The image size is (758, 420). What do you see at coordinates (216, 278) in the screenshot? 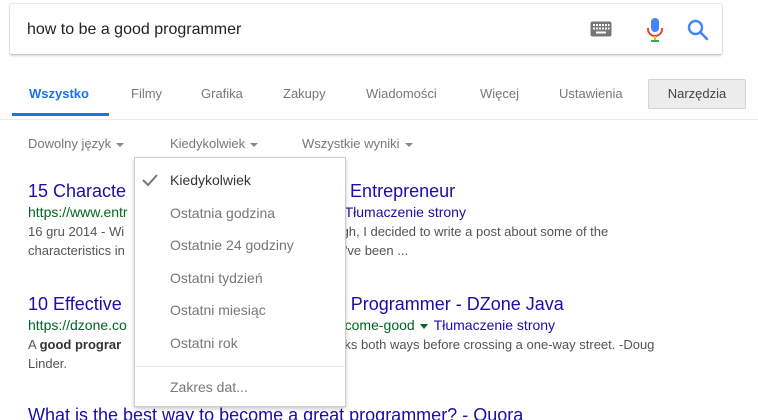
I see `menu-item-past-week: Ostatni tydzień` at bounding box center [216, 278].